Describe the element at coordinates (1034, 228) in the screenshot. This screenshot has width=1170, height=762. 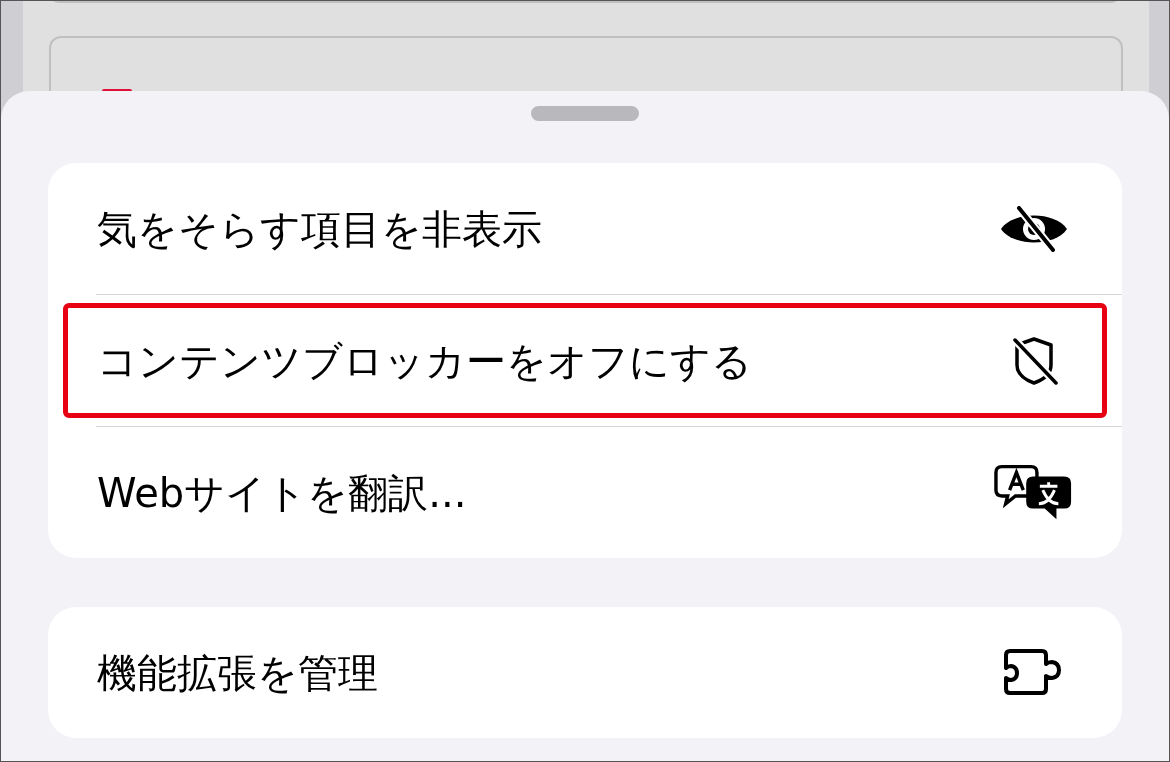
I see `eye-hidden-icon` at that location.